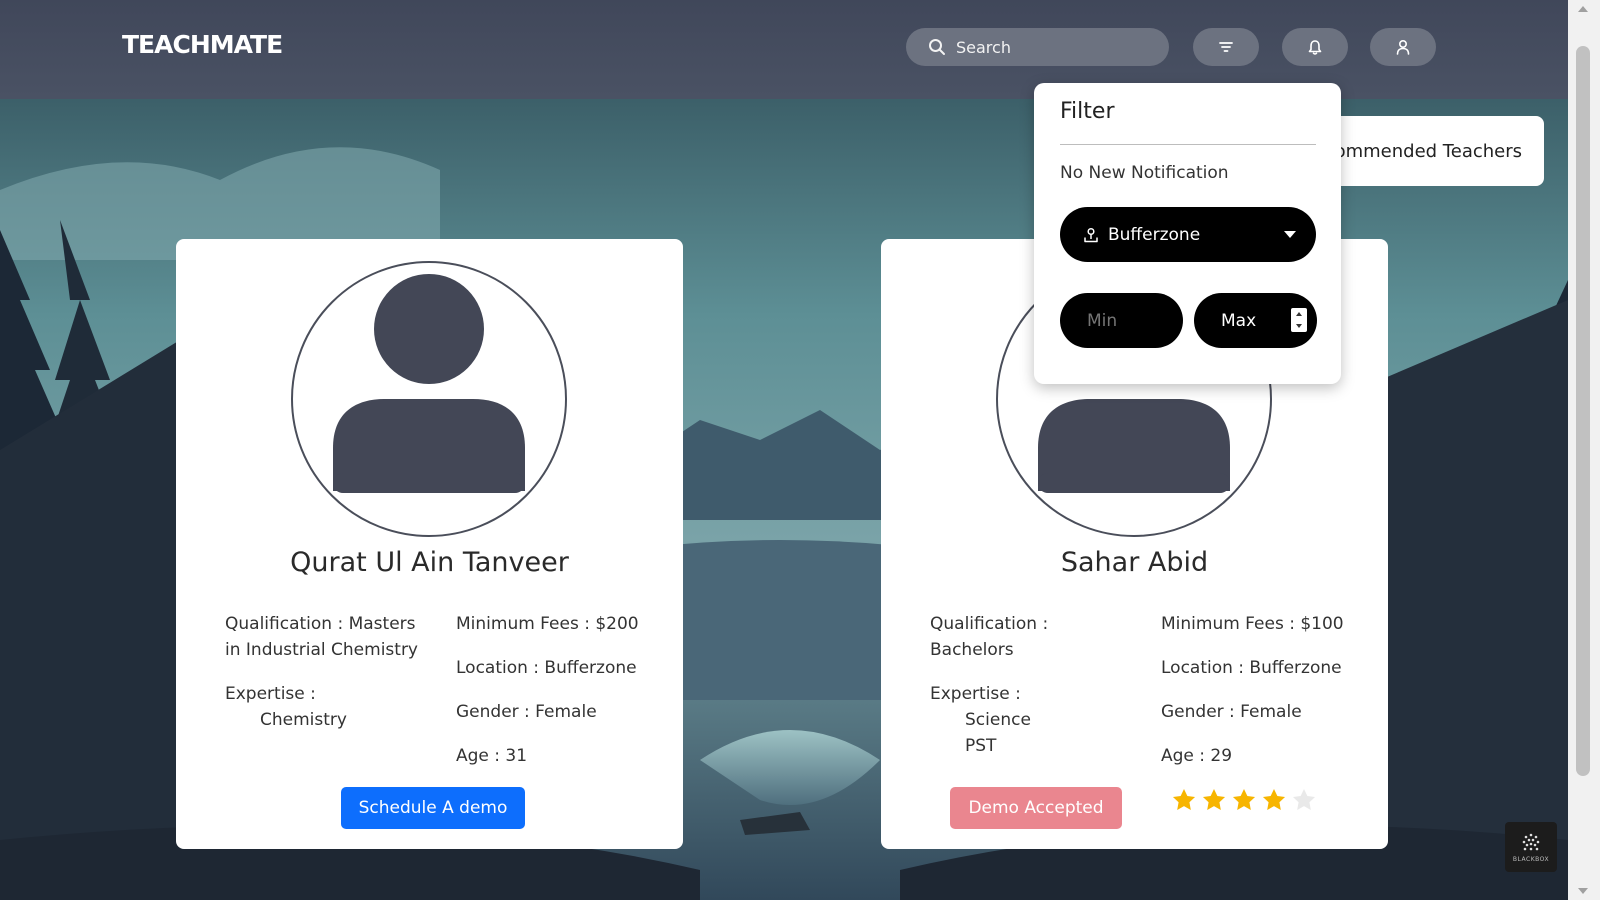  What do you see at coordinates (1036, 808) in the screenshot?
I see `demo-accepted-button: Demo Accepted` at bounding box center [1036, 808].